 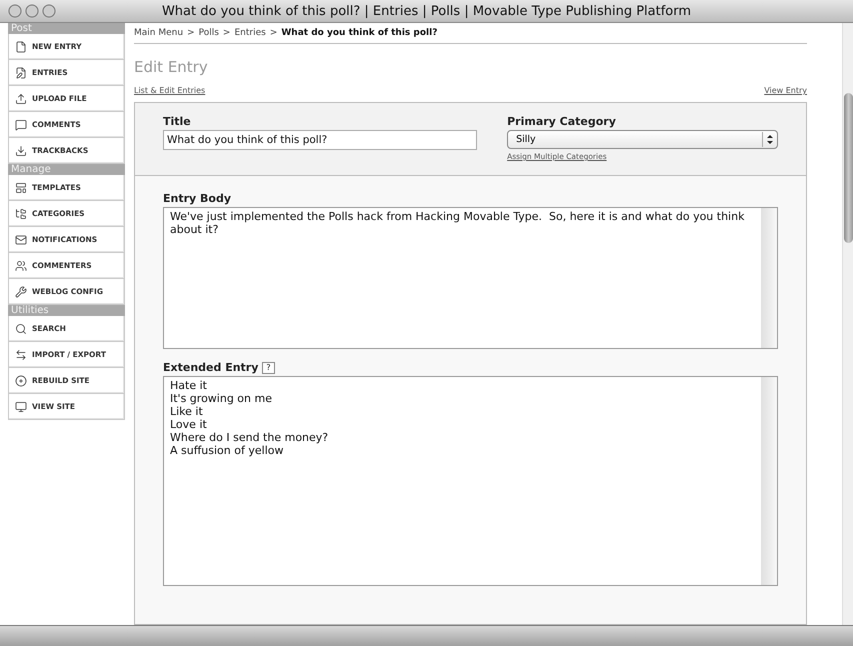 I want to click on extended-entry-label: Extended Entry, so click(x=210, y=367).